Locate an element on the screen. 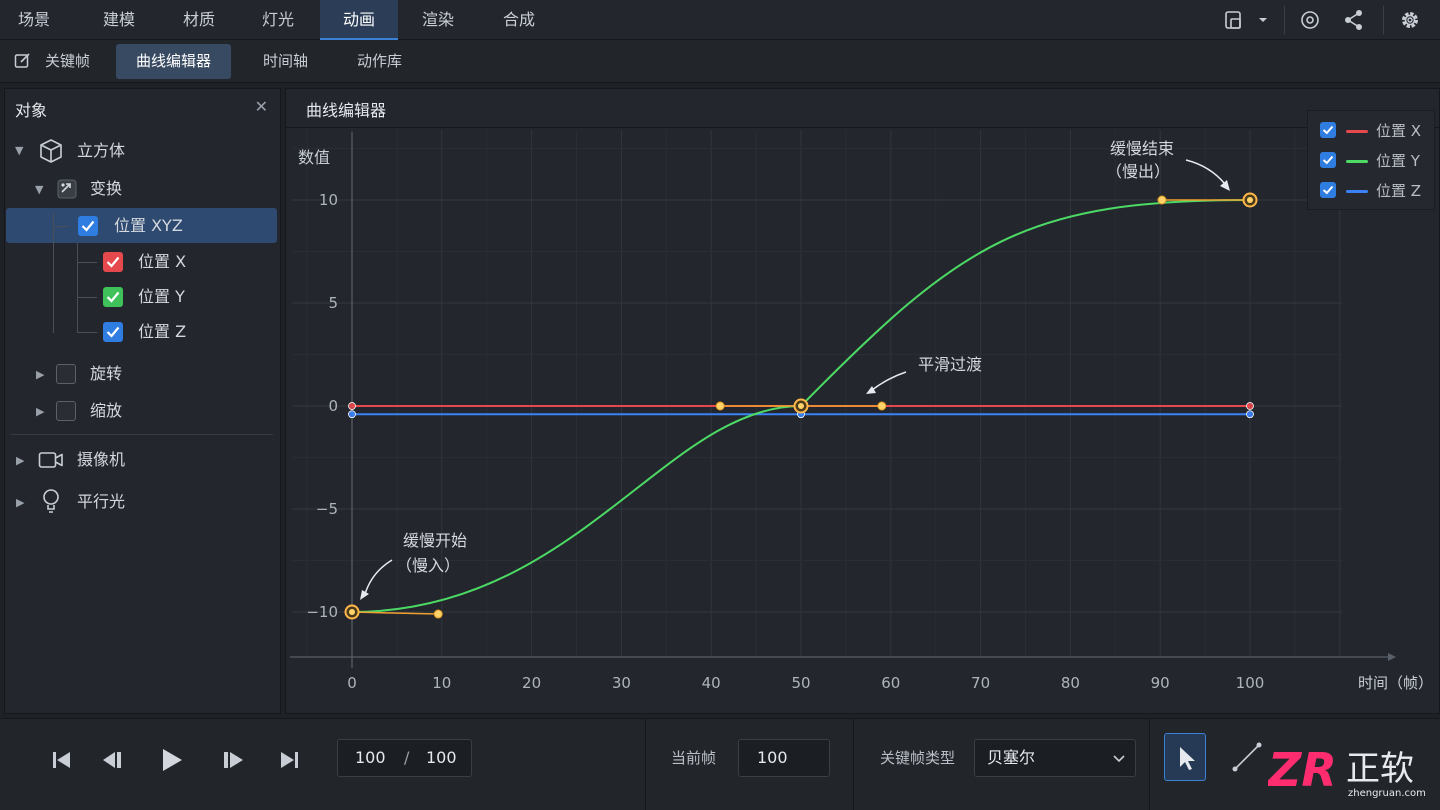 The width and height of the screenshot is (1440, 810). chart-legend: 位置 X 位置 Y 位置 Z is located at coordinates (1371, 160).